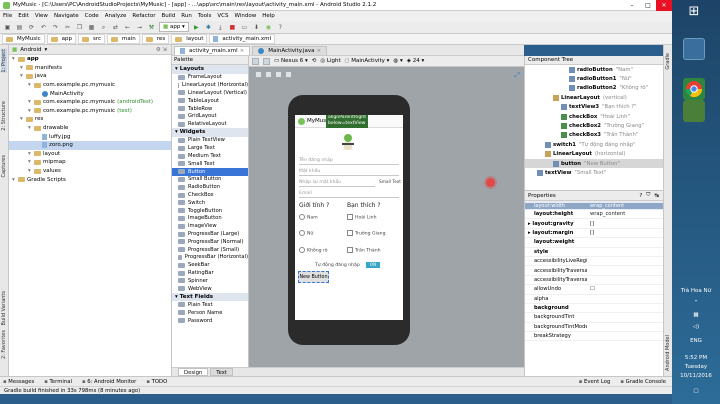 This screenshot has height=404, width=720. Describe the element at coordinates (594, 144) in the screenshot. I see `component-tree-item: switch1 "Tự động đăng nhập"` at that location.